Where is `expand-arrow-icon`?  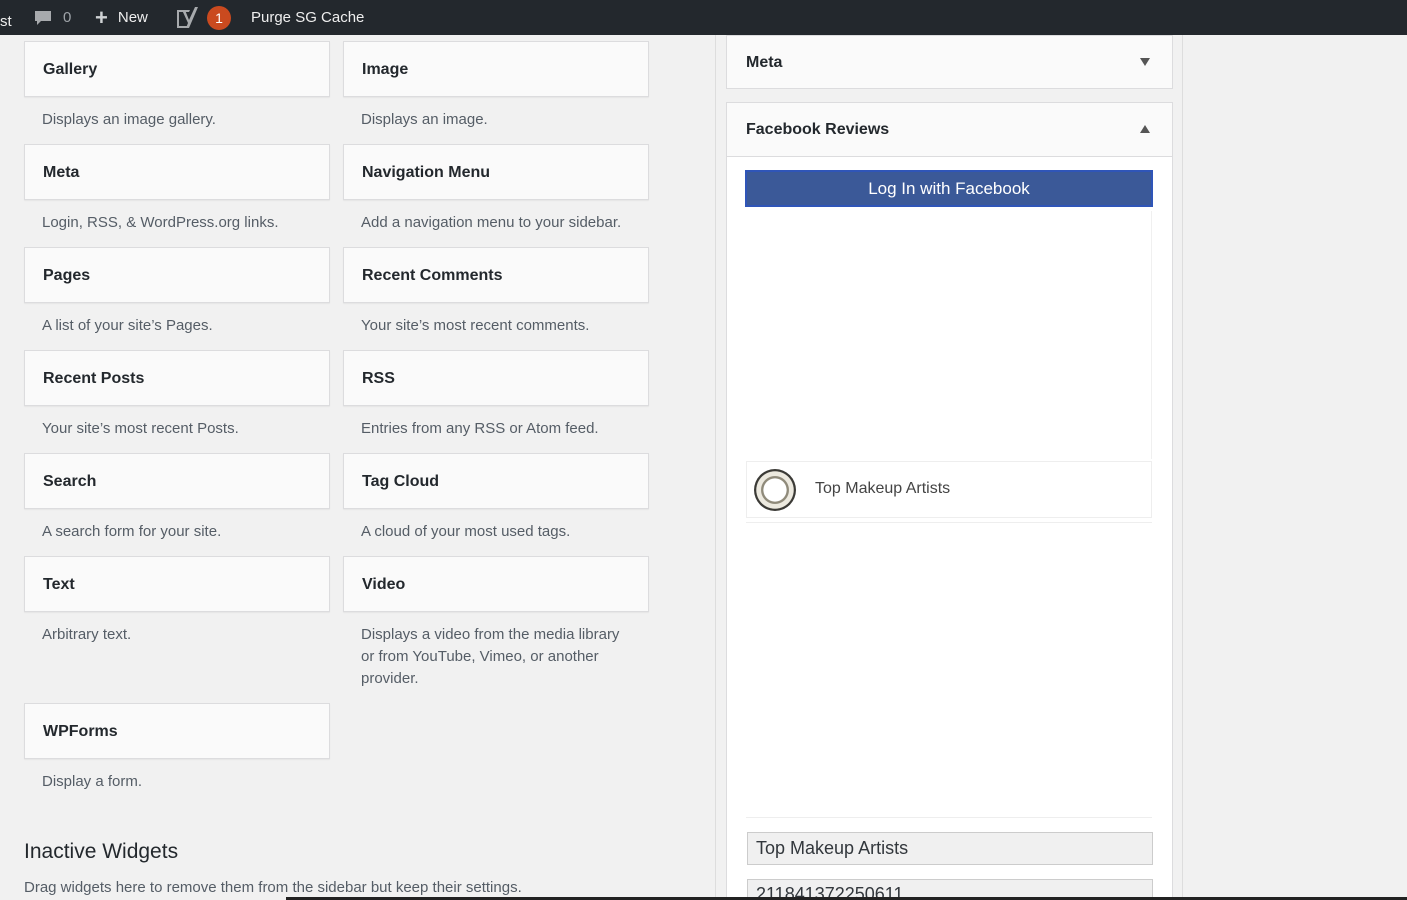
expand-arrow-icon is located at coordinates (1145, 62).